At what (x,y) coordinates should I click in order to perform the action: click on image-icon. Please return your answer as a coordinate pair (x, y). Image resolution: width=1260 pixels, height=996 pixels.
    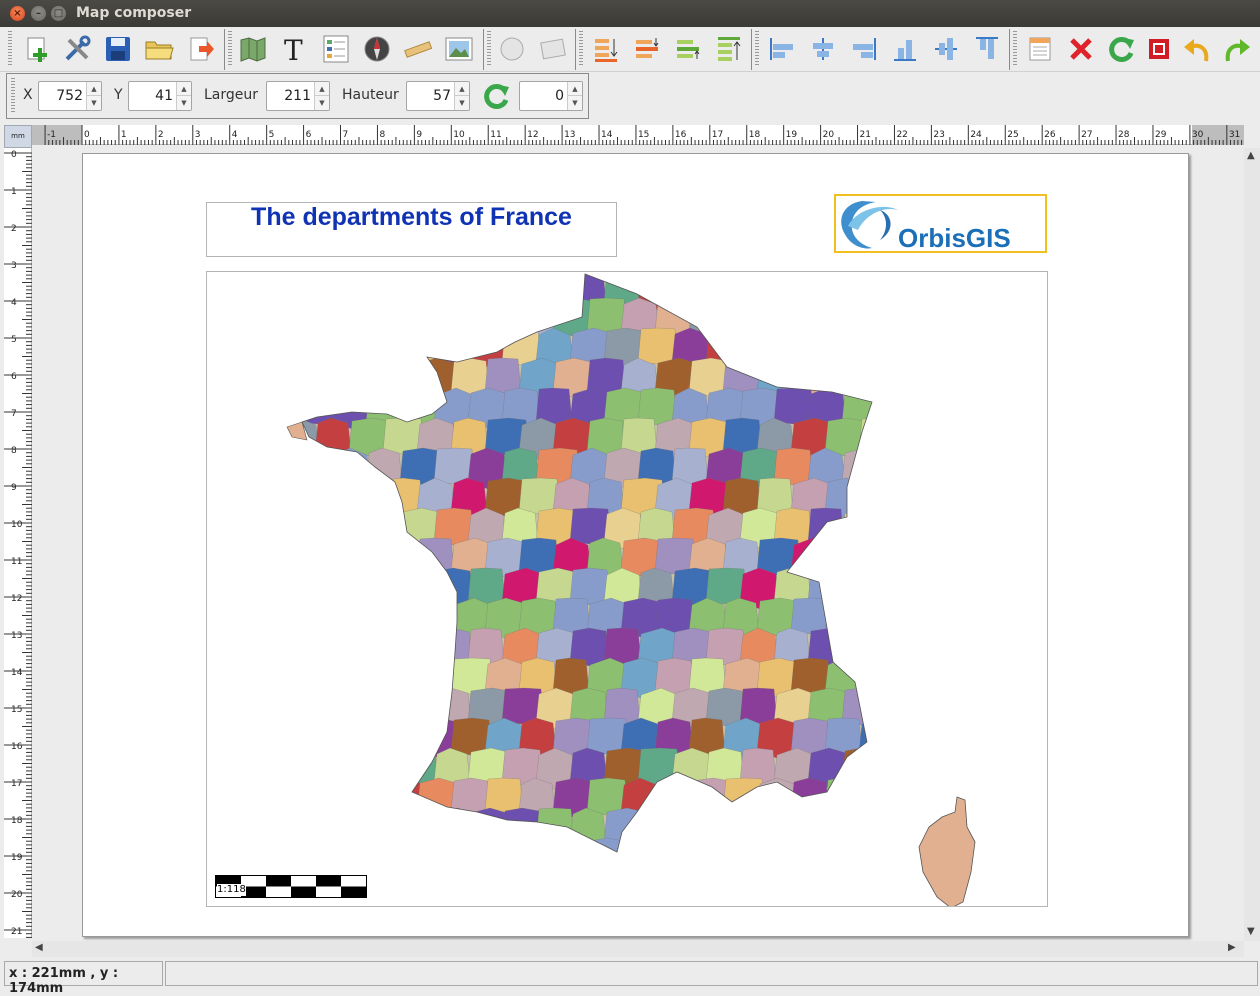
    Looking at the image, I should click on (459, 49).